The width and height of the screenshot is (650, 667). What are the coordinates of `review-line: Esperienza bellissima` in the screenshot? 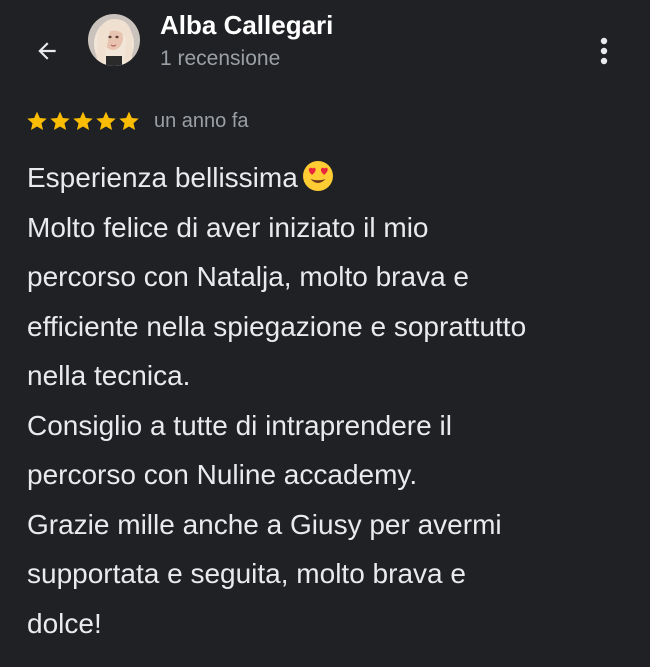 It's located at (332, 178).